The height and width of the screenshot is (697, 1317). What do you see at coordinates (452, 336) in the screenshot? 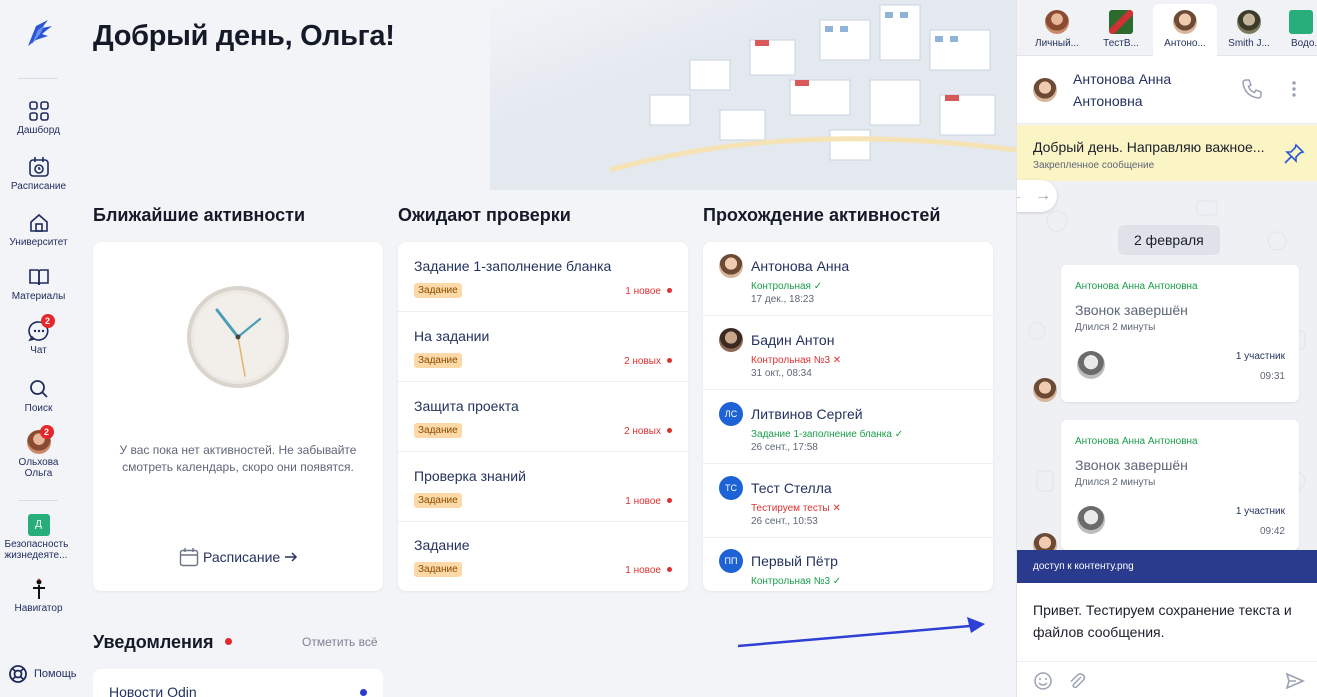
I see `review-item-title: На задании` at bounding box center [452, 336].